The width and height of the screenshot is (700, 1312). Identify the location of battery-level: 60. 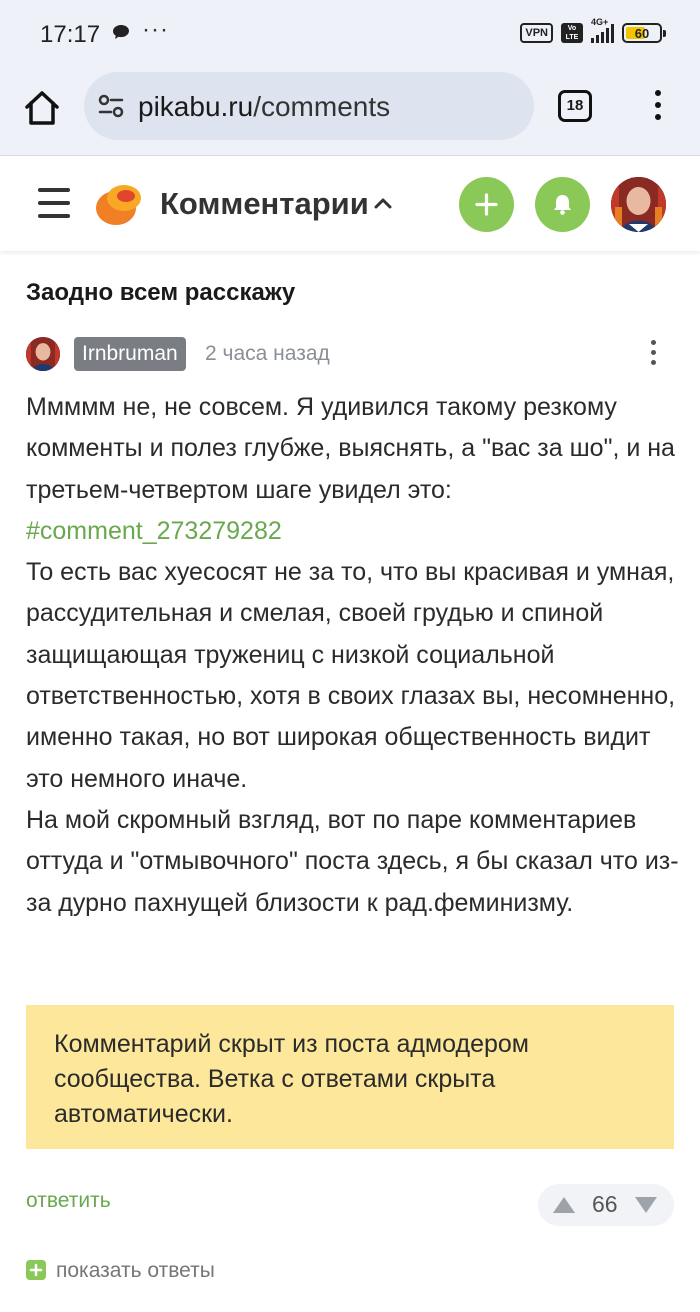
(642, 33).